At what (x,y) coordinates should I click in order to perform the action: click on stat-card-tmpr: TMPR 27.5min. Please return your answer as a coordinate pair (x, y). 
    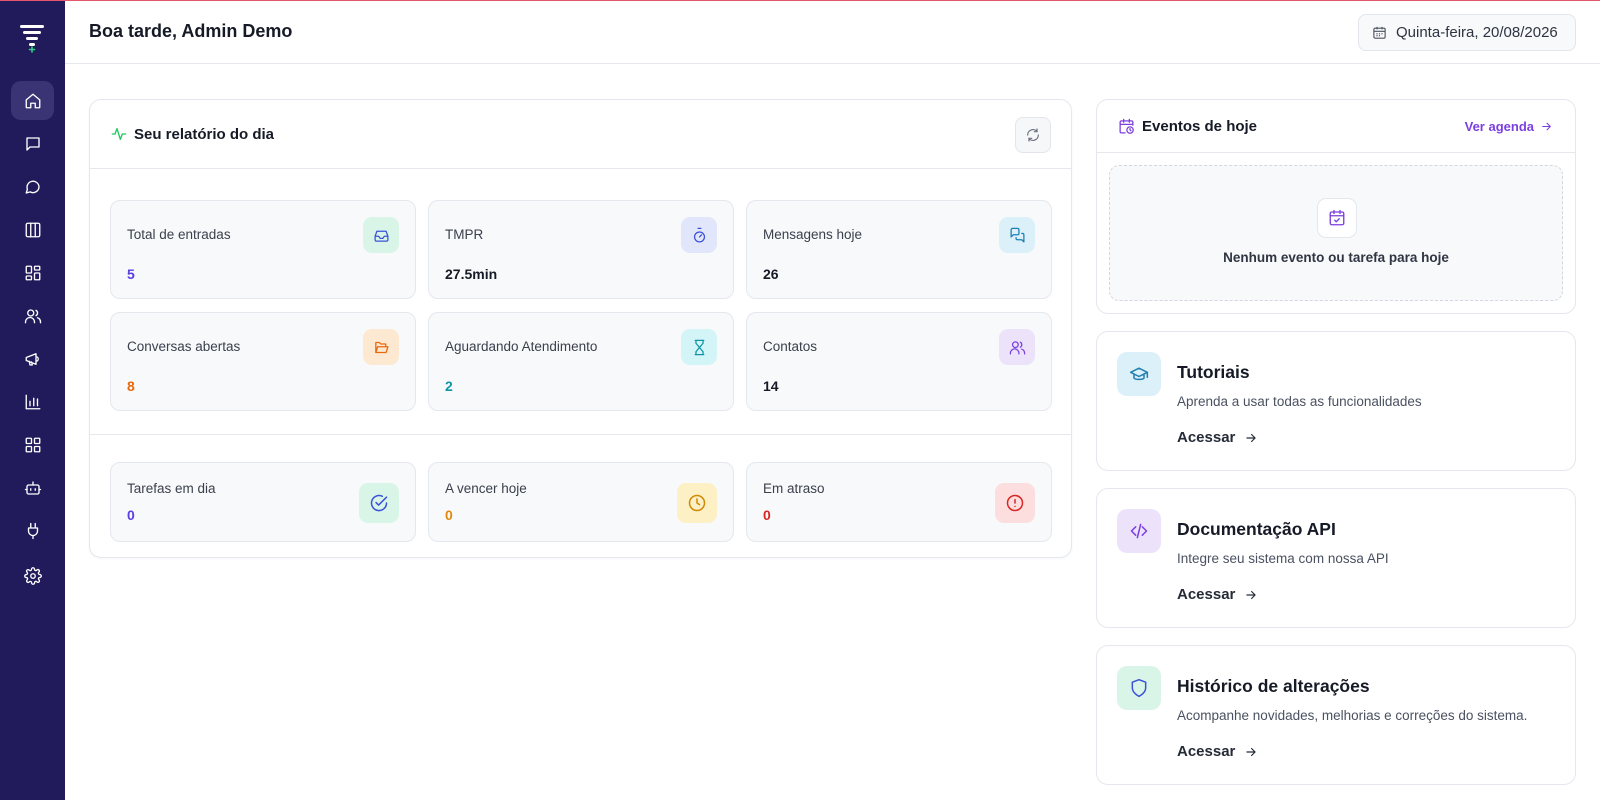
    Looking at the image, I should click on (581, 249).